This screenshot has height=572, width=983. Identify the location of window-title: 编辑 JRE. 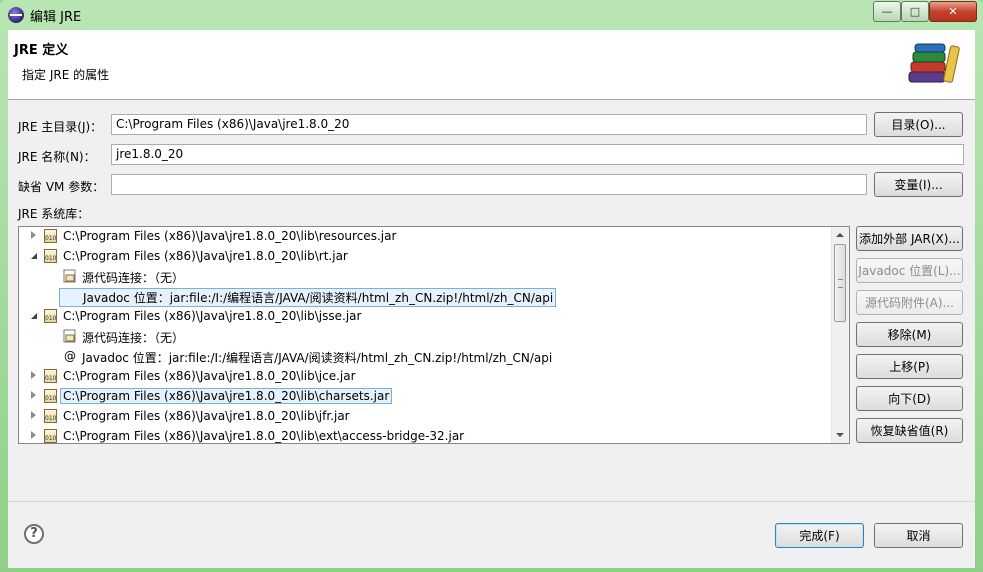
(56, 17).